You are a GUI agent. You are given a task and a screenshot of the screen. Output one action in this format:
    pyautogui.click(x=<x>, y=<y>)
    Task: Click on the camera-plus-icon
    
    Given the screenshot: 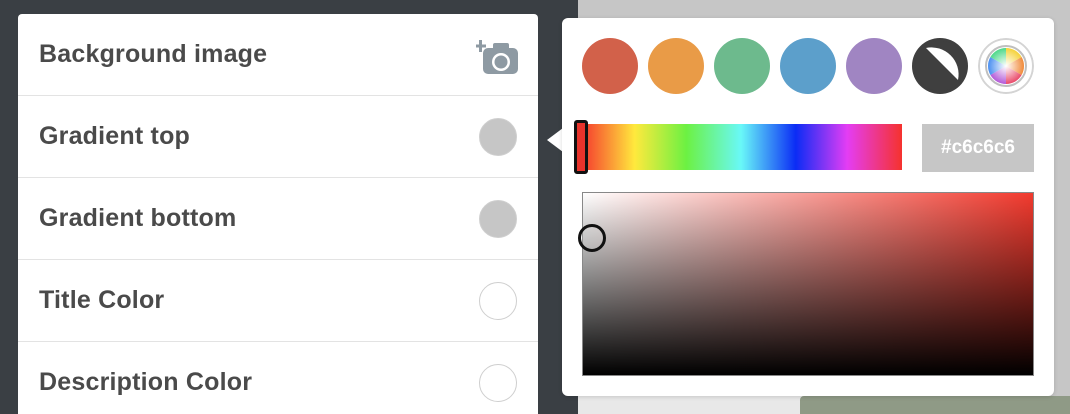 What is the action you would take?
    pyautogui.click(x=498, y=56)
    